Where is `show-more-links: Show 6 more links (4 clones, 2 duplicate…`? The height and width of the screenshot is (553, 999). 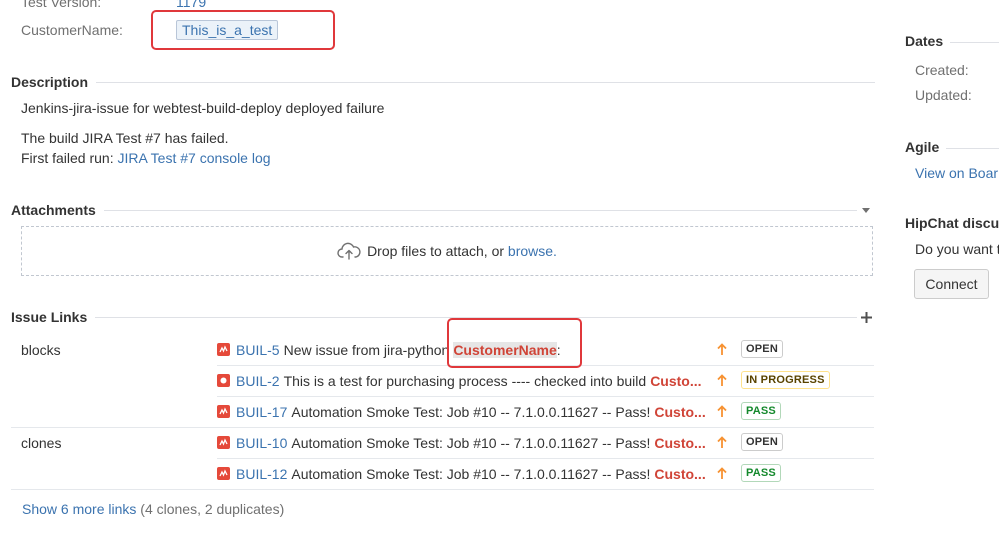 show-more-links: Show 6 more links (4 clones, 2 duplicate… is located at coordinates (153, 509).